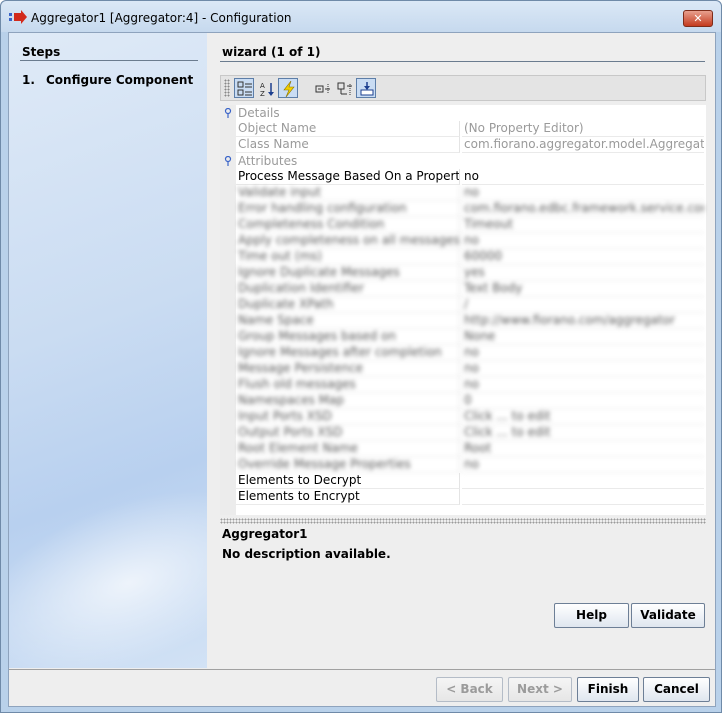 Image resolution: width=722 pixels, height=713 pixels. I want to click on close-button: ✕, so click(698, 18).